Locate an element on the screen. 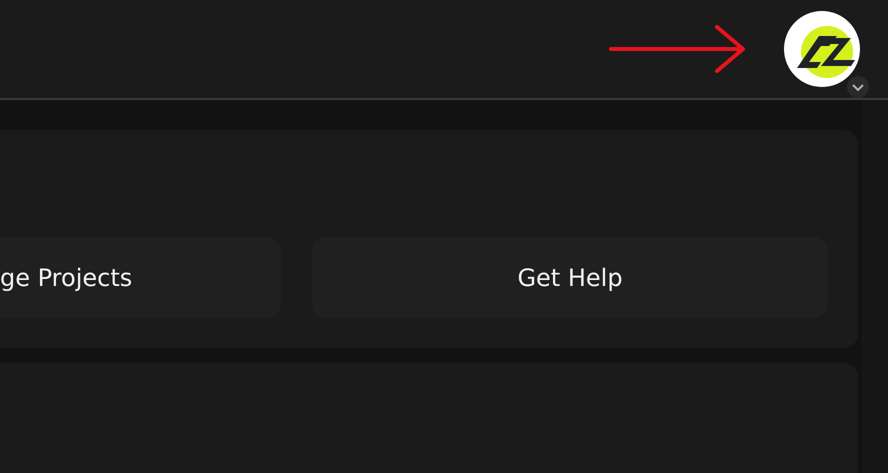 The width and height of the screenshot is (888, 473). chevron-down-icon is located at coordinates (858, 87).